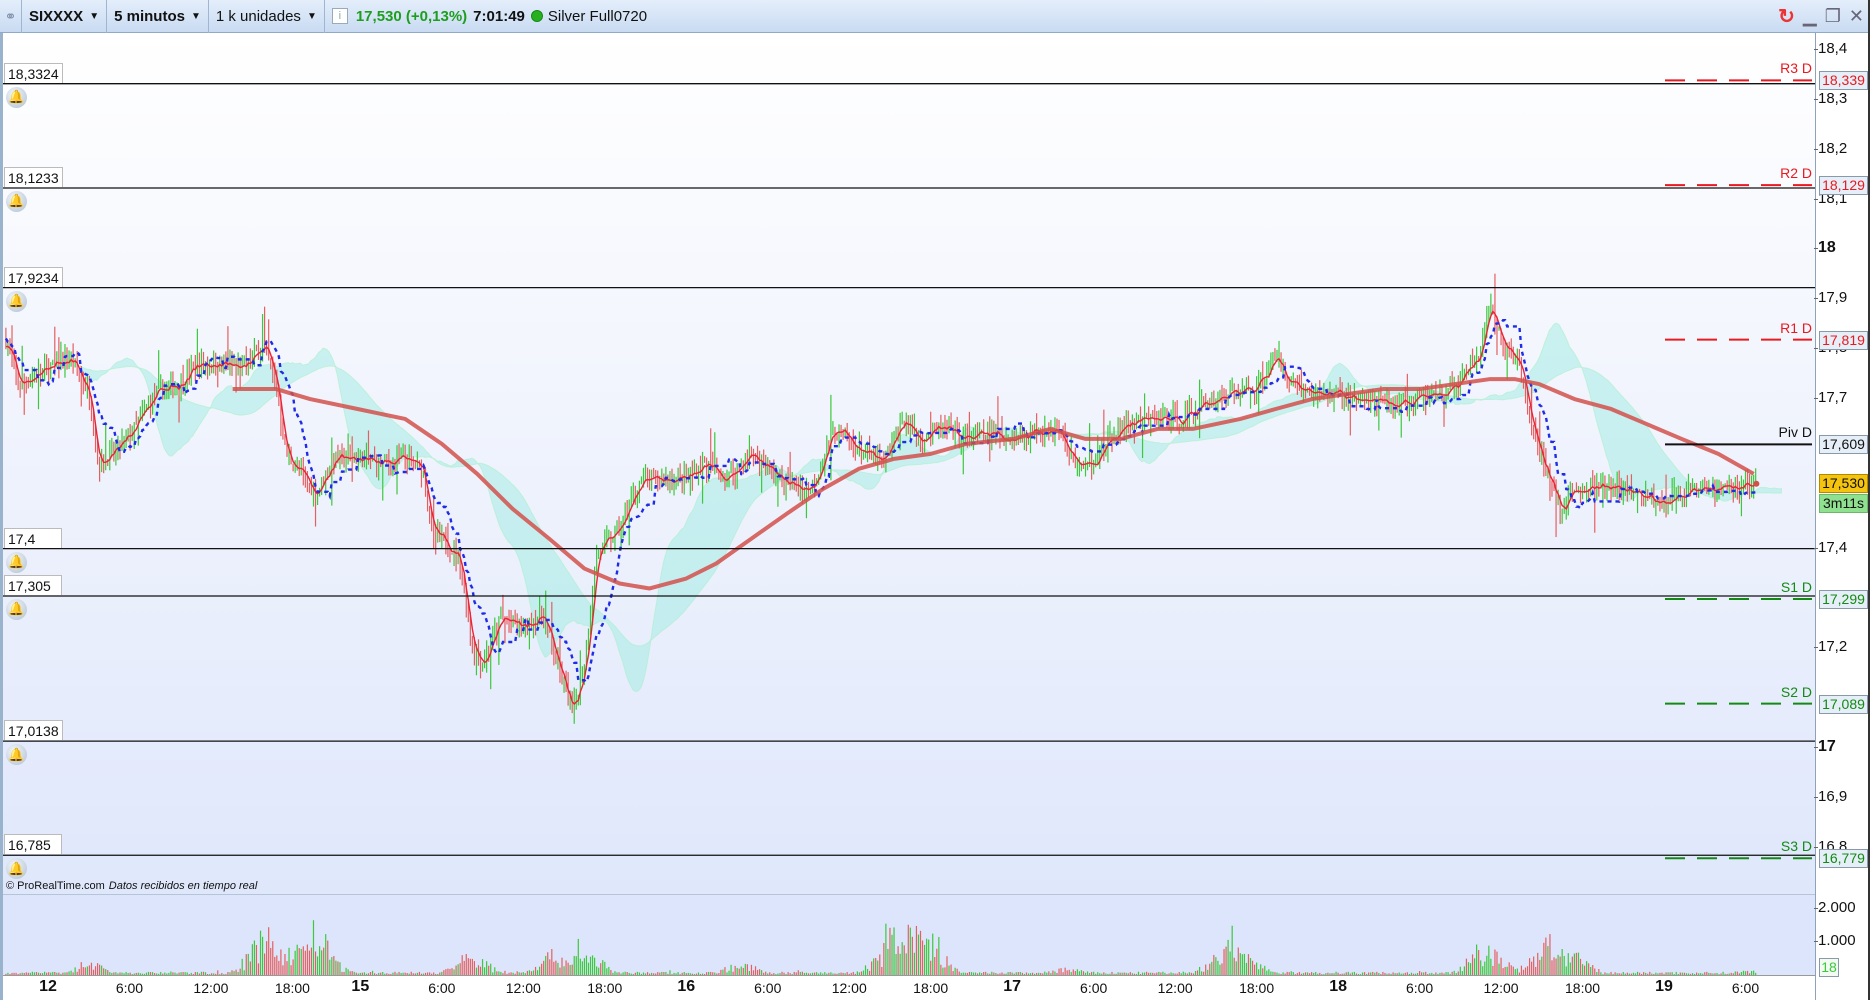 This screenshot has width=1870, height=1000. I want to click on window-controls: ↻ ▁ ❐ ✕, so click(1821, 16).